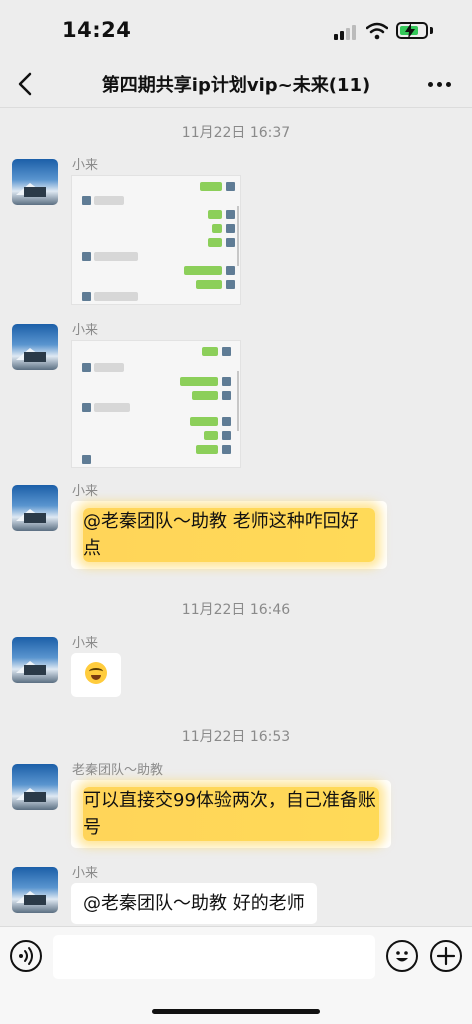 Image resolution: width=472 pixels, height=1024 pixels. I want to click on more-dots-icon, so click(440, 84).